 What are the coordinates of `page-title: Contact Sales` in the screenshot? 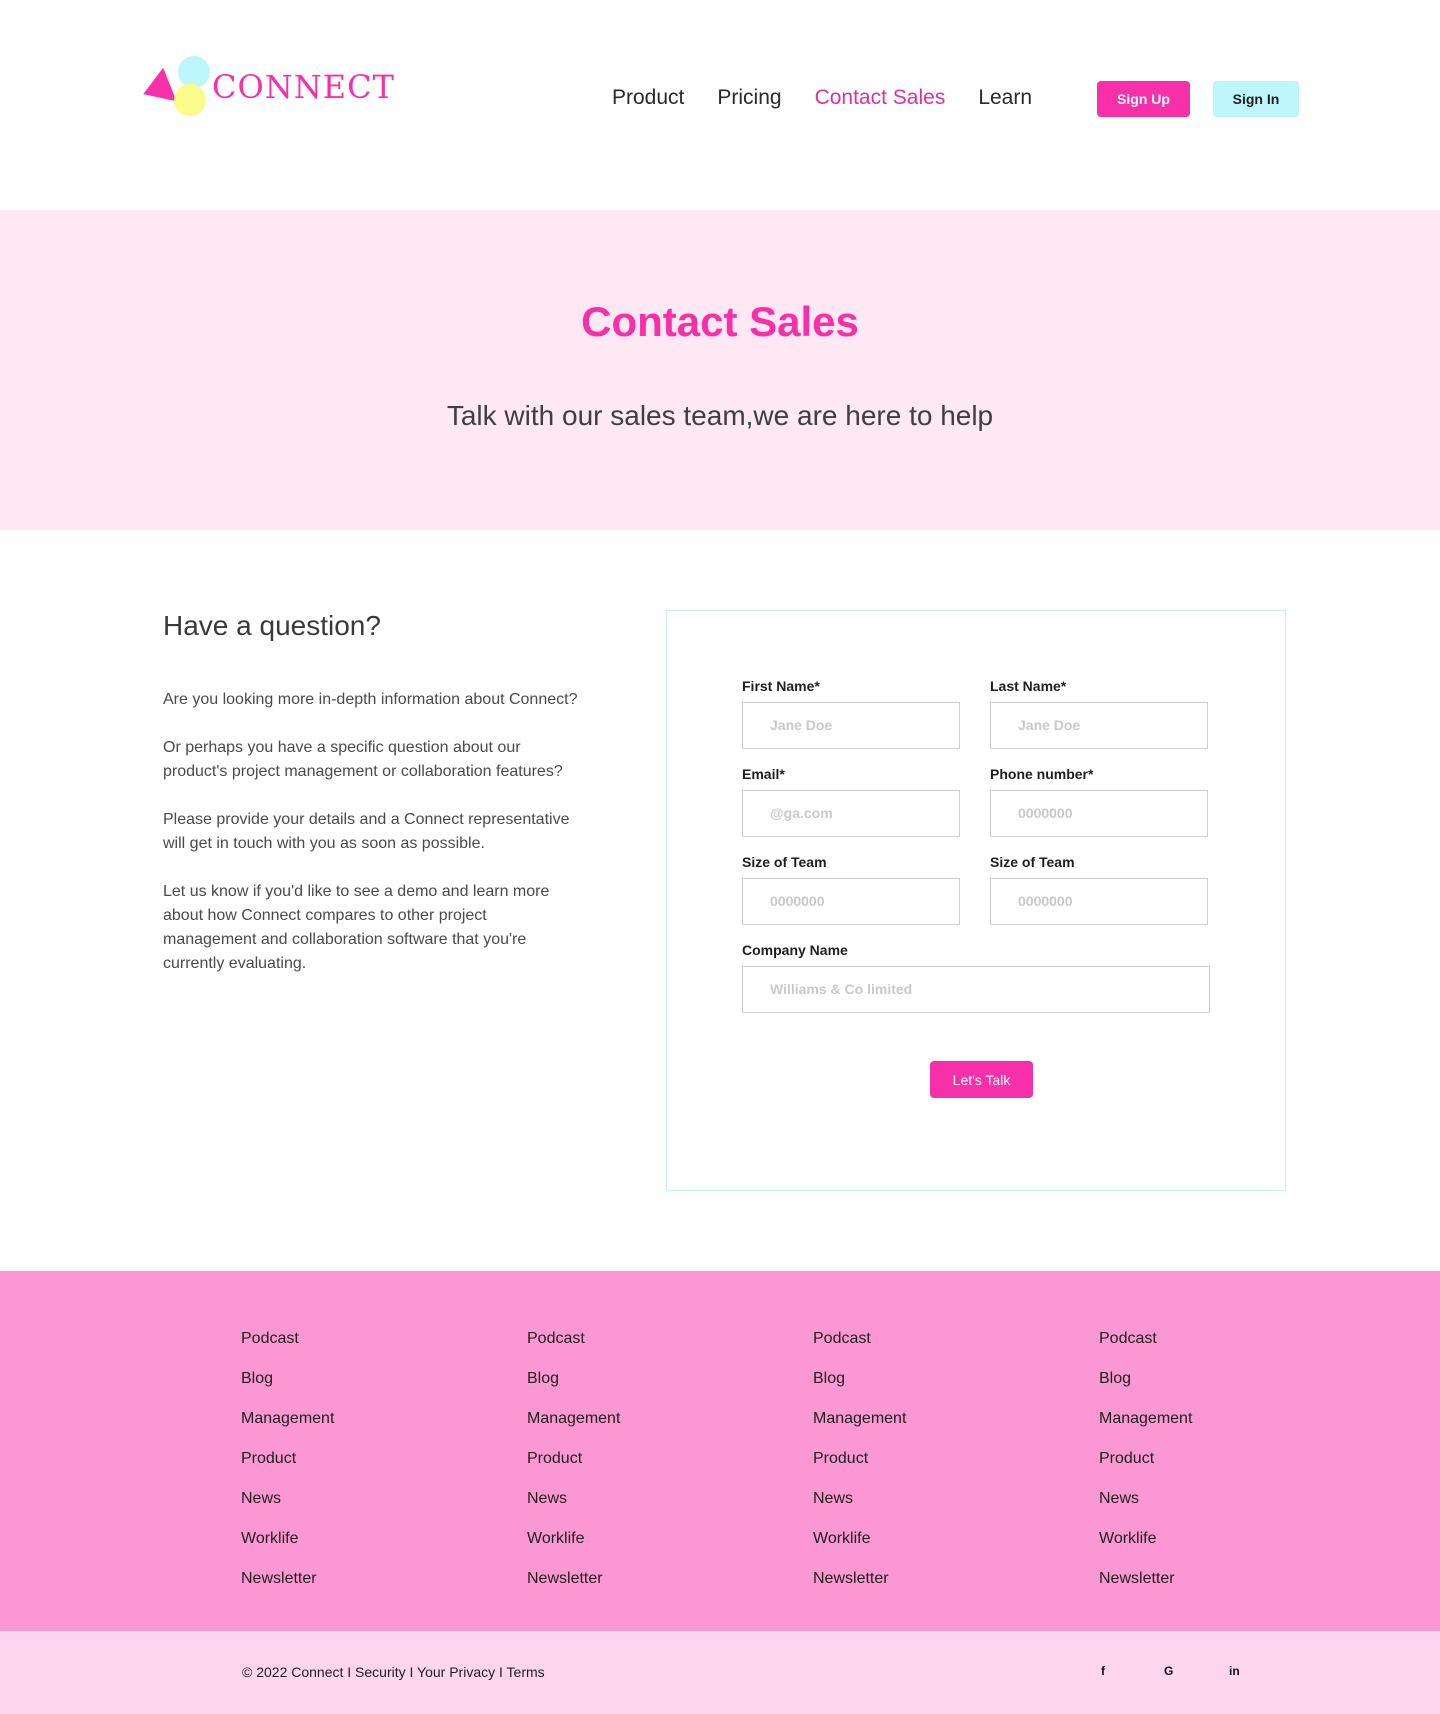 It's located at (720, 321).